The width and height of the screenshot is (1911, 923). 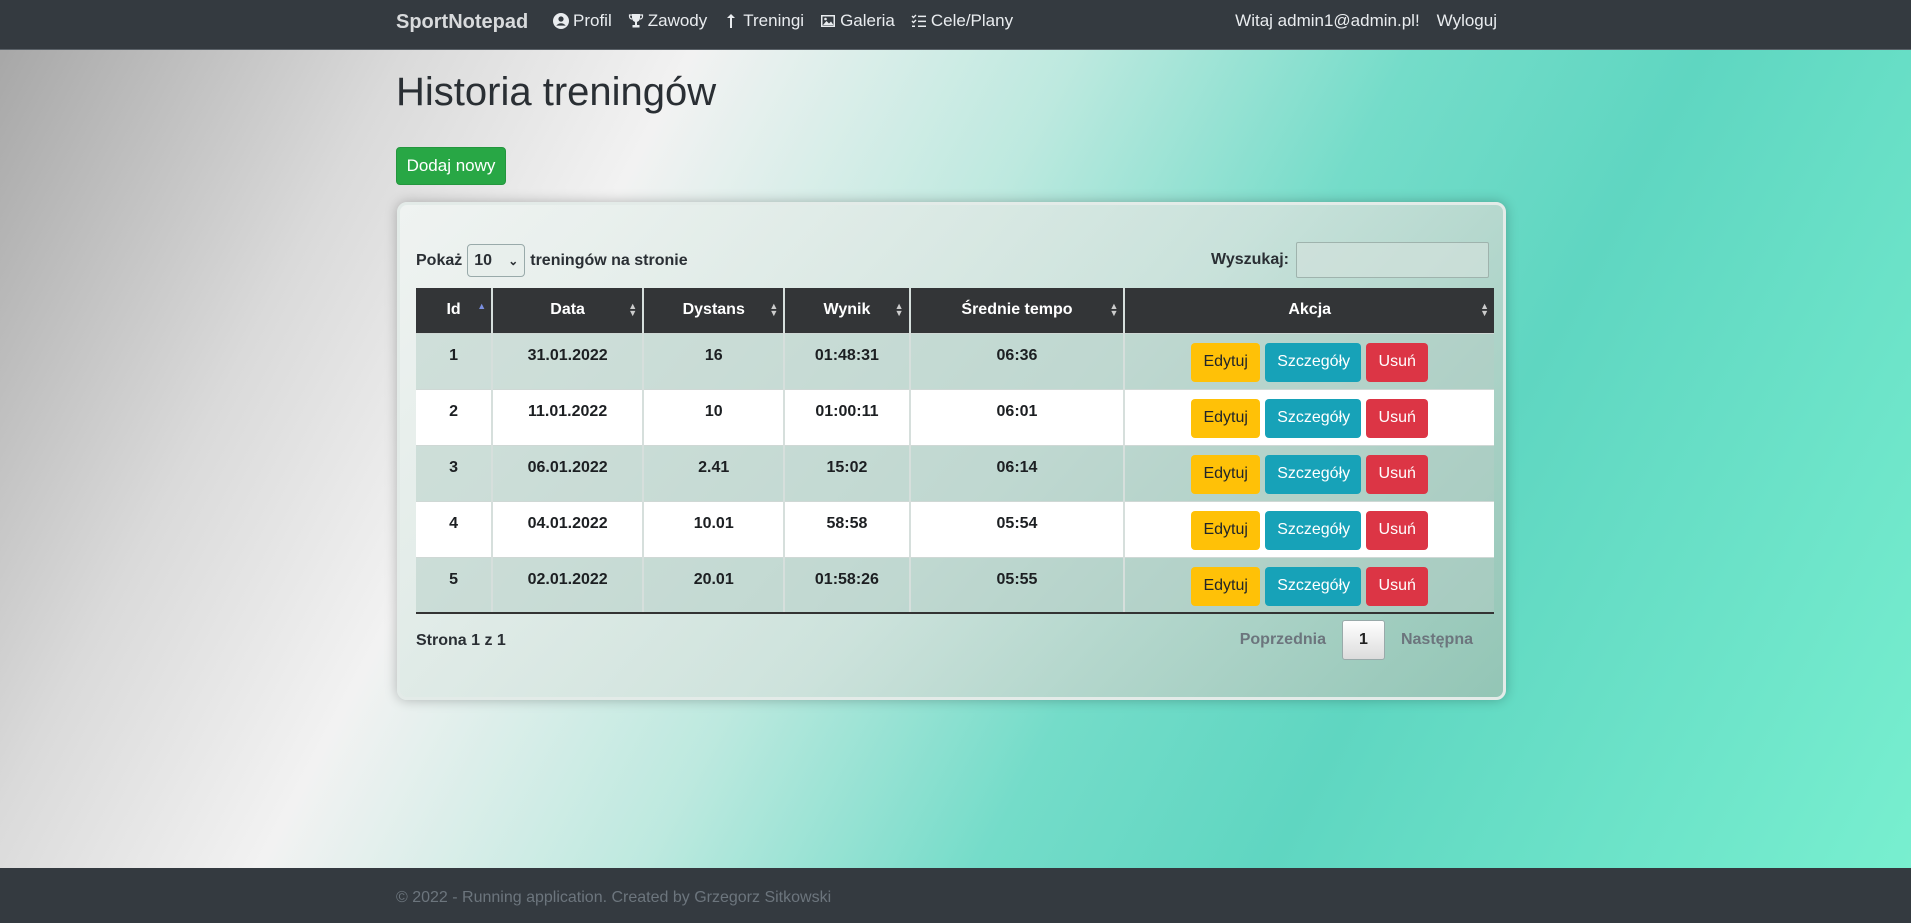 What do you see at coordinates (462, 22) in the screenshot?
I see `brand-logo: SportNotepad` at bounding box center [462, 22].